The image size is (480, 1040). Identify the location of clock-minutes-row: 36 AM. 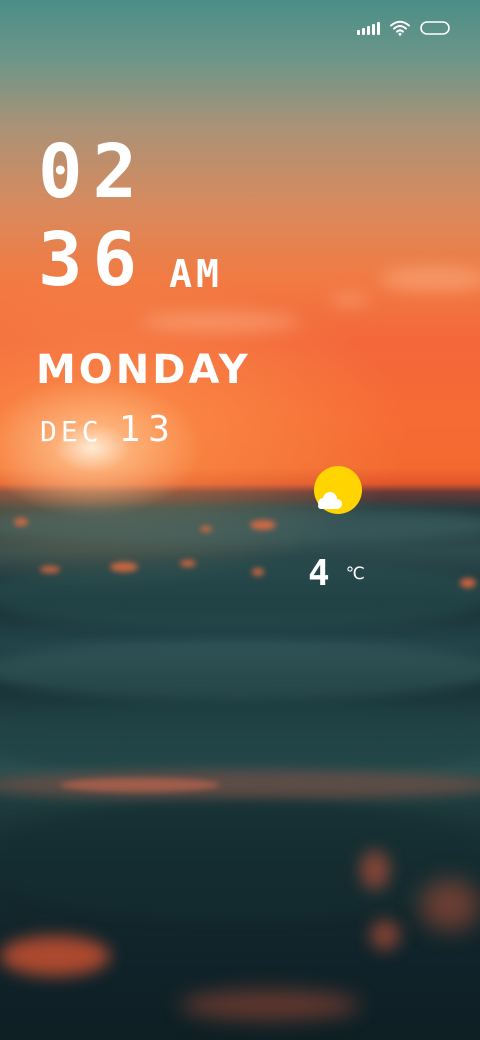
(130, 260).